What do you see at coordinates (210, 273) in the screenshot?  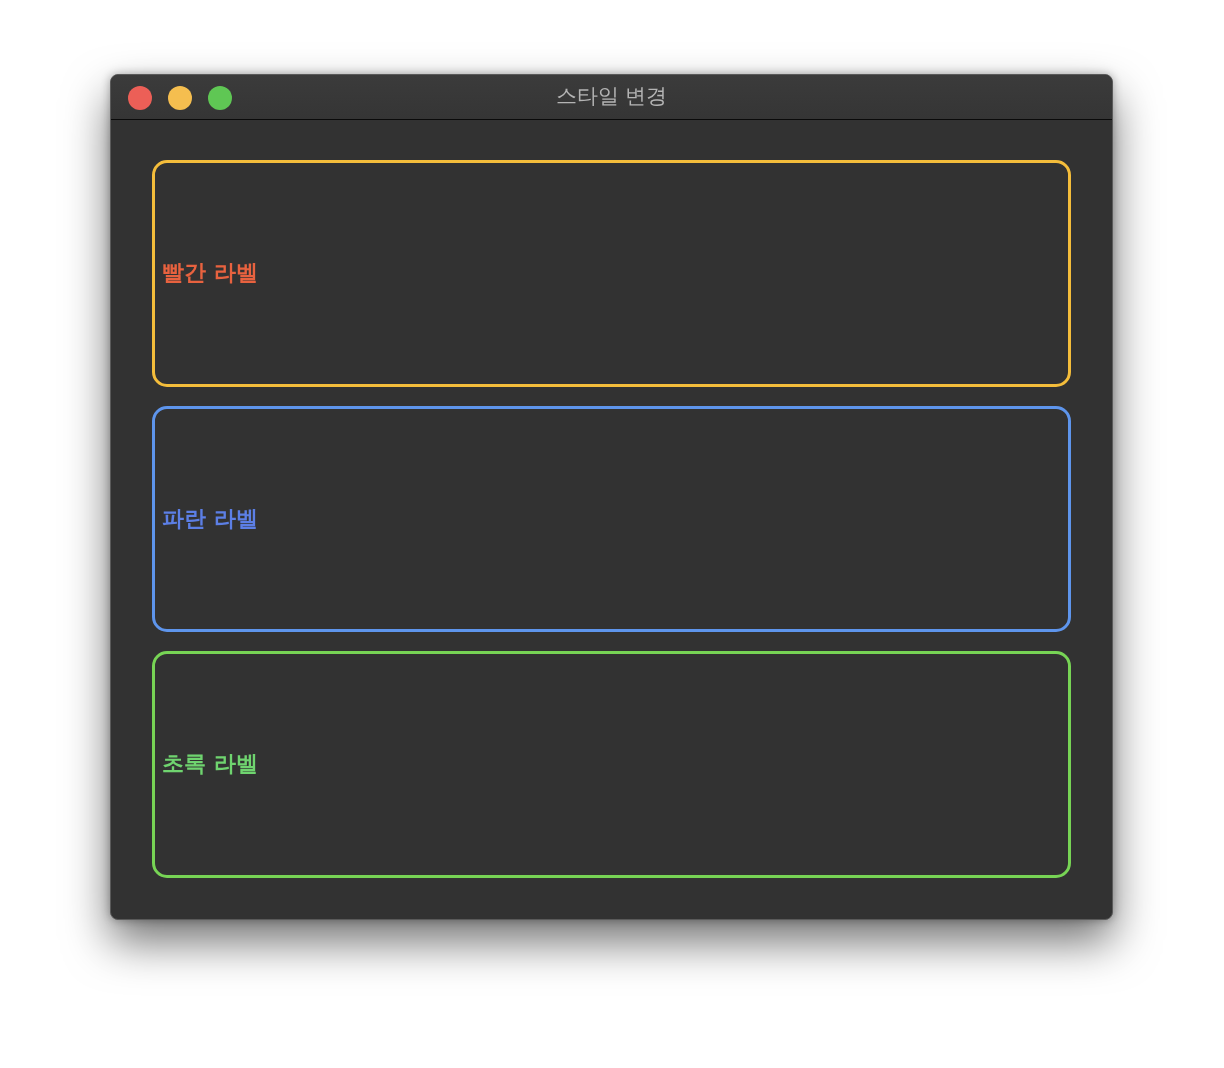 I see `label-text: 빨간 라벨` at bounding box center [210, 273].